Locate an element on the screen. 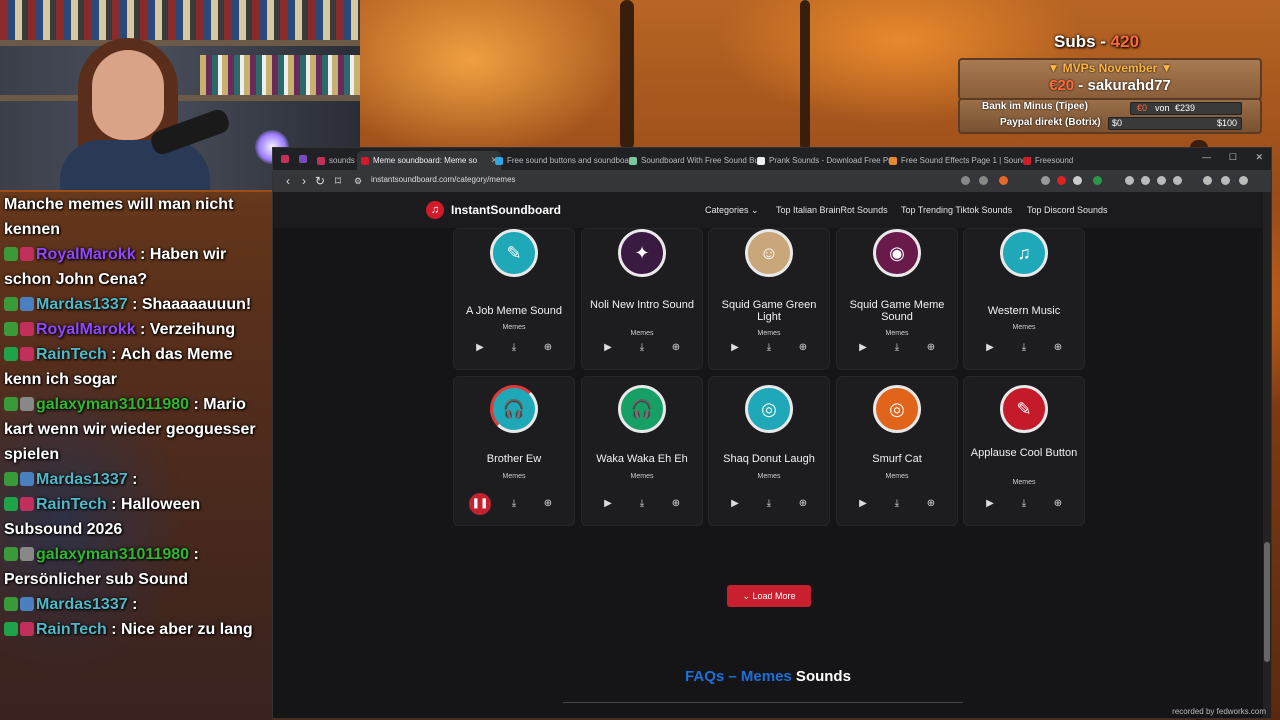 Image resolution: width=1280 pixels, height=720 pixels. back-icon: ‹ is located at coordinates (288, 181).